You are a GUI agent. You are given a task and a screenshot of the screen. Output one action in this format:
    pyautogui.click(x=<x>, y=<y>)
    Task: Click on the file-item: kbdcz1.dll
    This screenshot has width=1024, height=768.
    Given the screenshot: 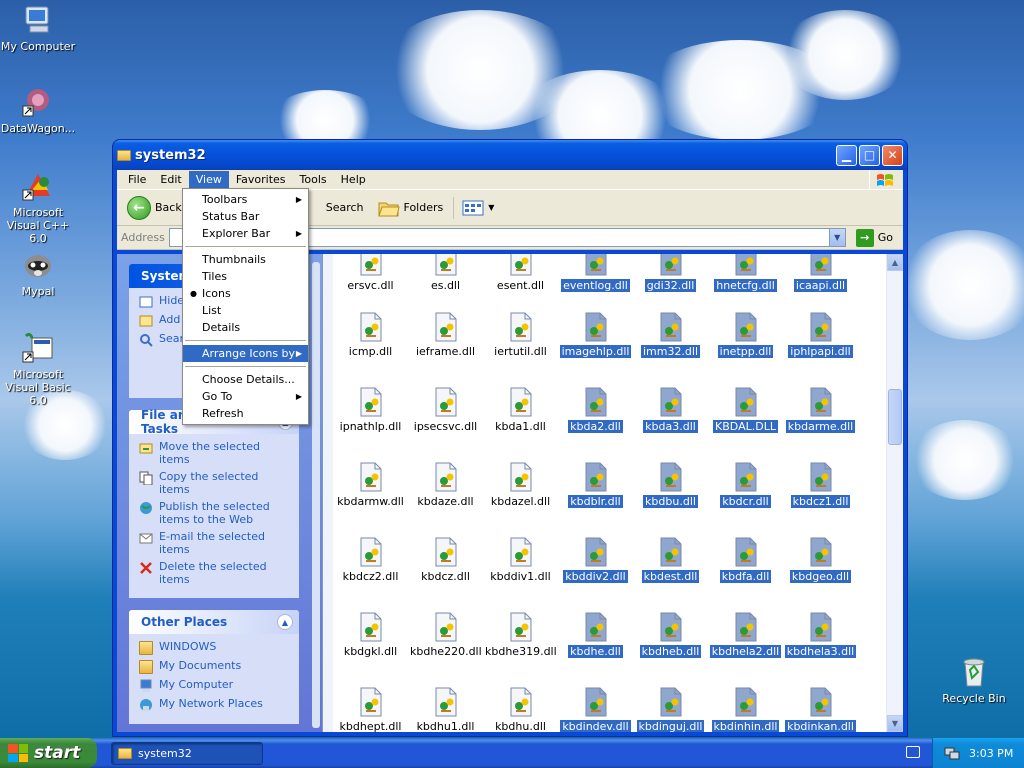 What is the action you would take?
    pyautogui.click(x=820, y=485)
    